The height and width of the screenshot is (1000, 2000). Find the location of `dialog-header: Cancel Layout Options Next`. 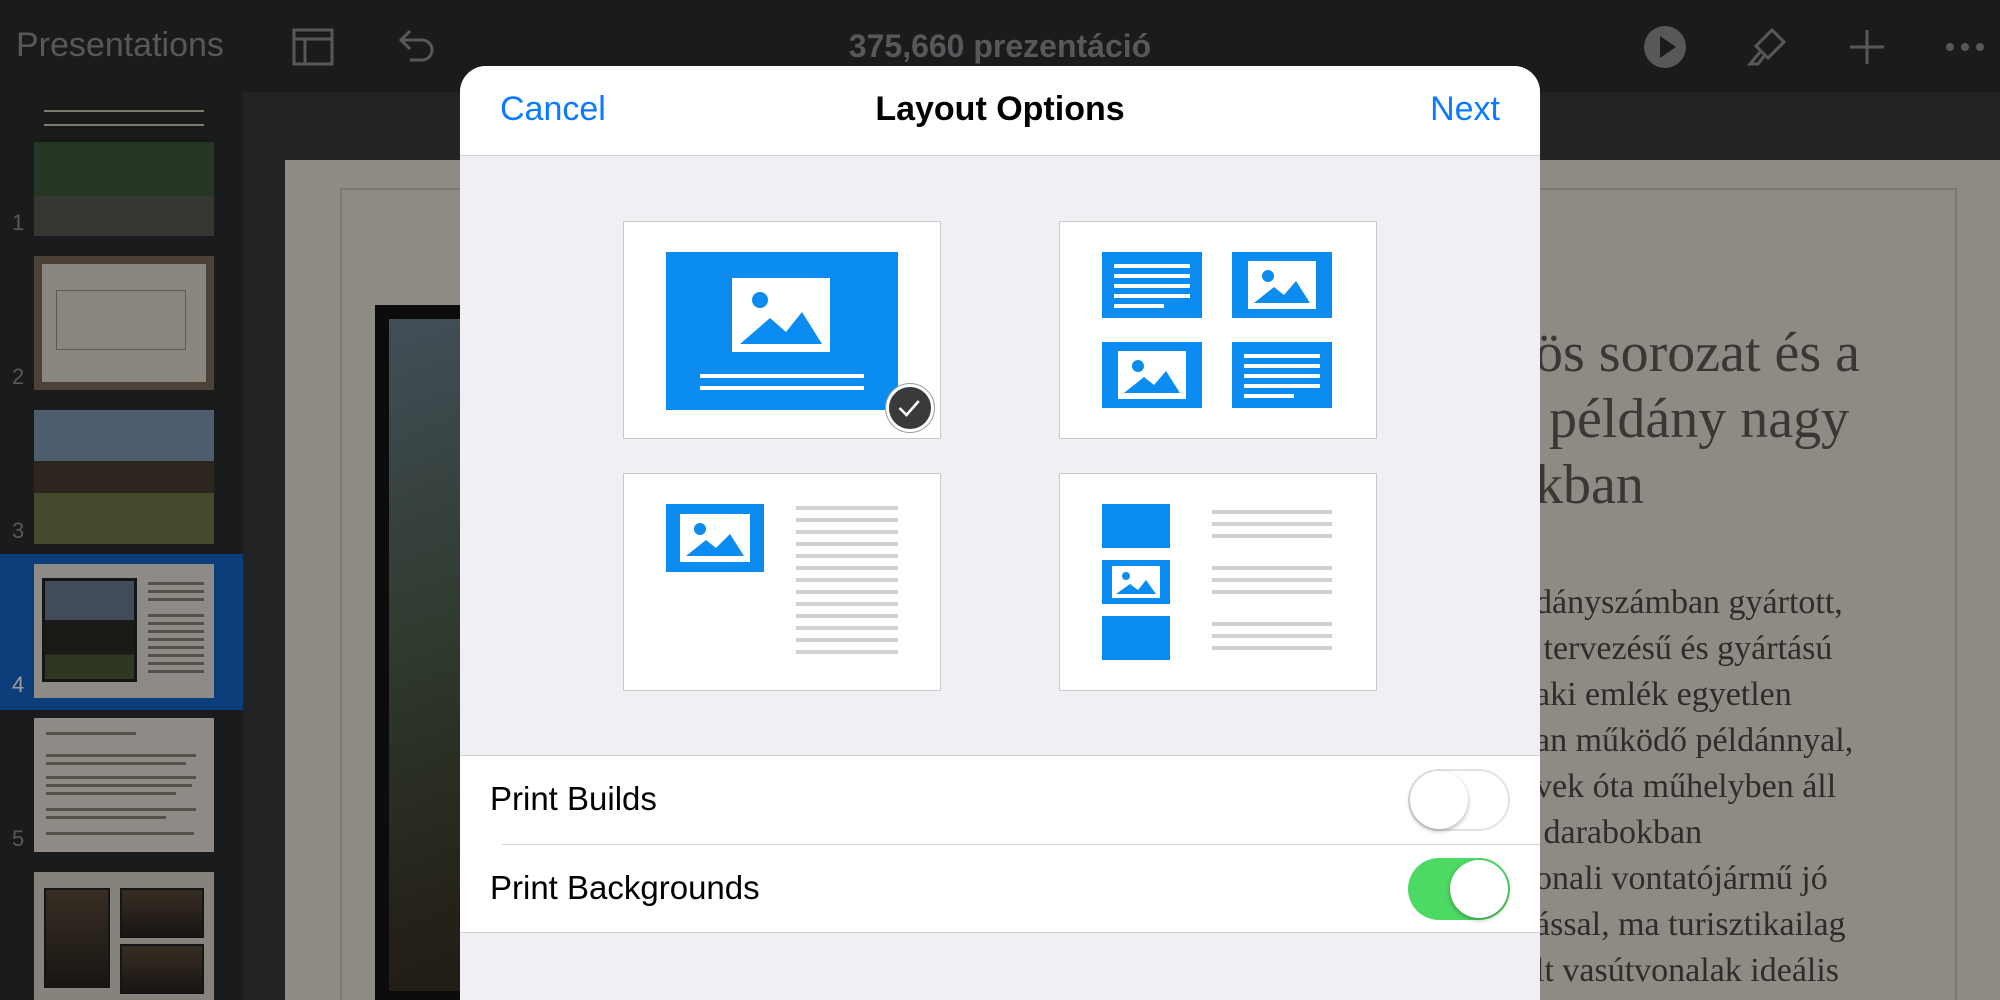

dialog-header: Cancel Layout Options Next is located at coordinates (1000, 111).